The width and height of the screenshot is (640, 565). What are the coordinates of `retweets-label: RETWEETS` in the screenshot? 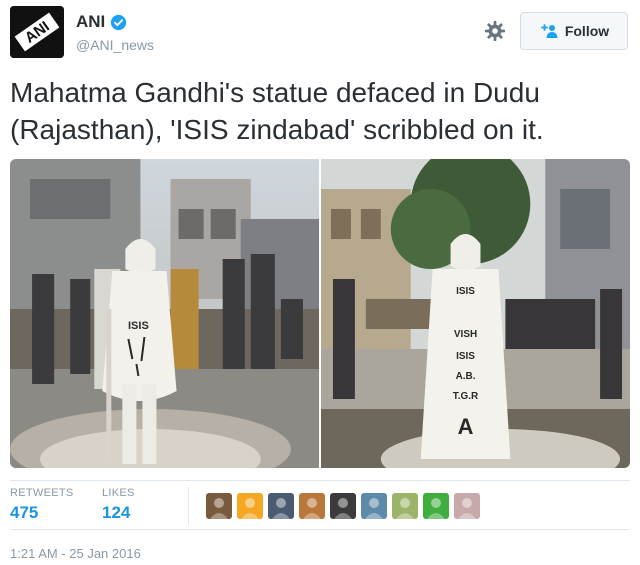 It's located at (42, 493).